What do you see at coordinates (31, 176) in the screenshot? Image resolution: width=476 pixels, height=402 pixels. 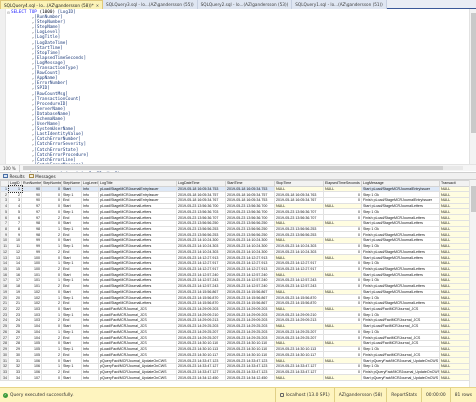 I see `message-icon` at bounding box center [31, 176].